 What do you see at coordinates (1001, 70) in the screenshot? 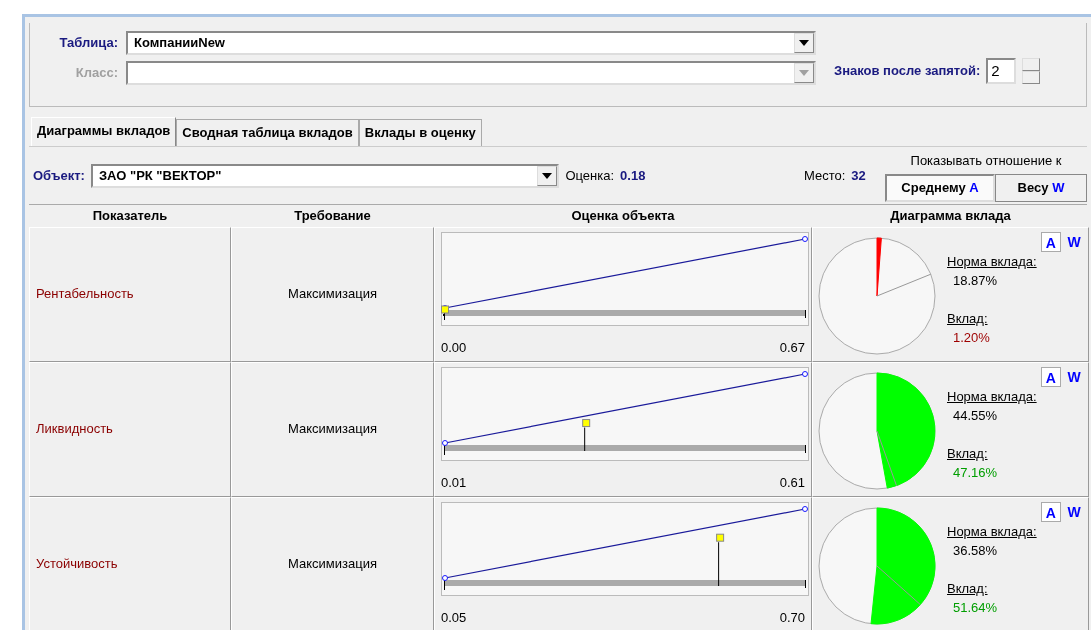
I see `number-field: 2` at bounding box center [1001, 70].